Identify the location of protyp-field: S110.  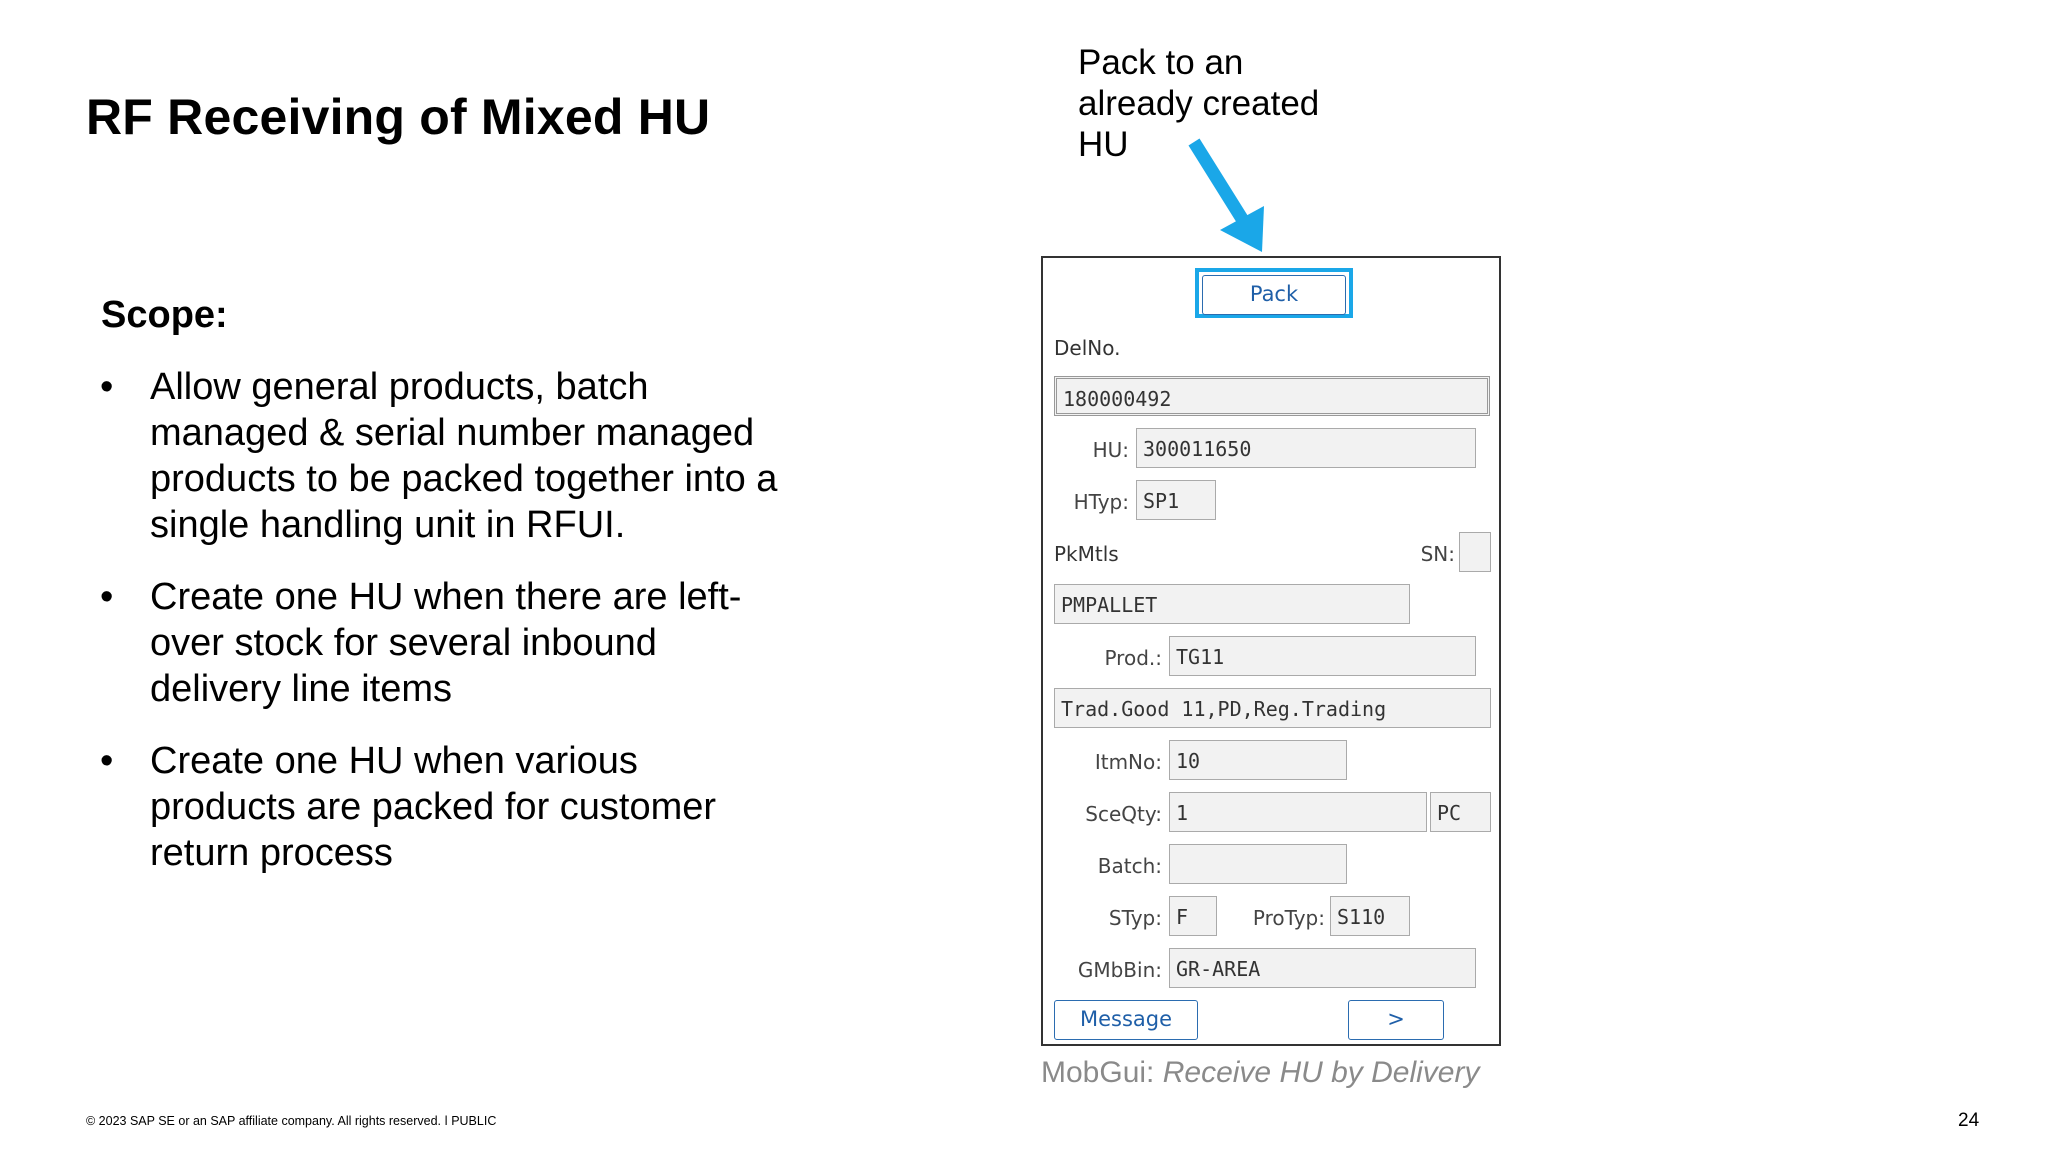
(1370, 916).